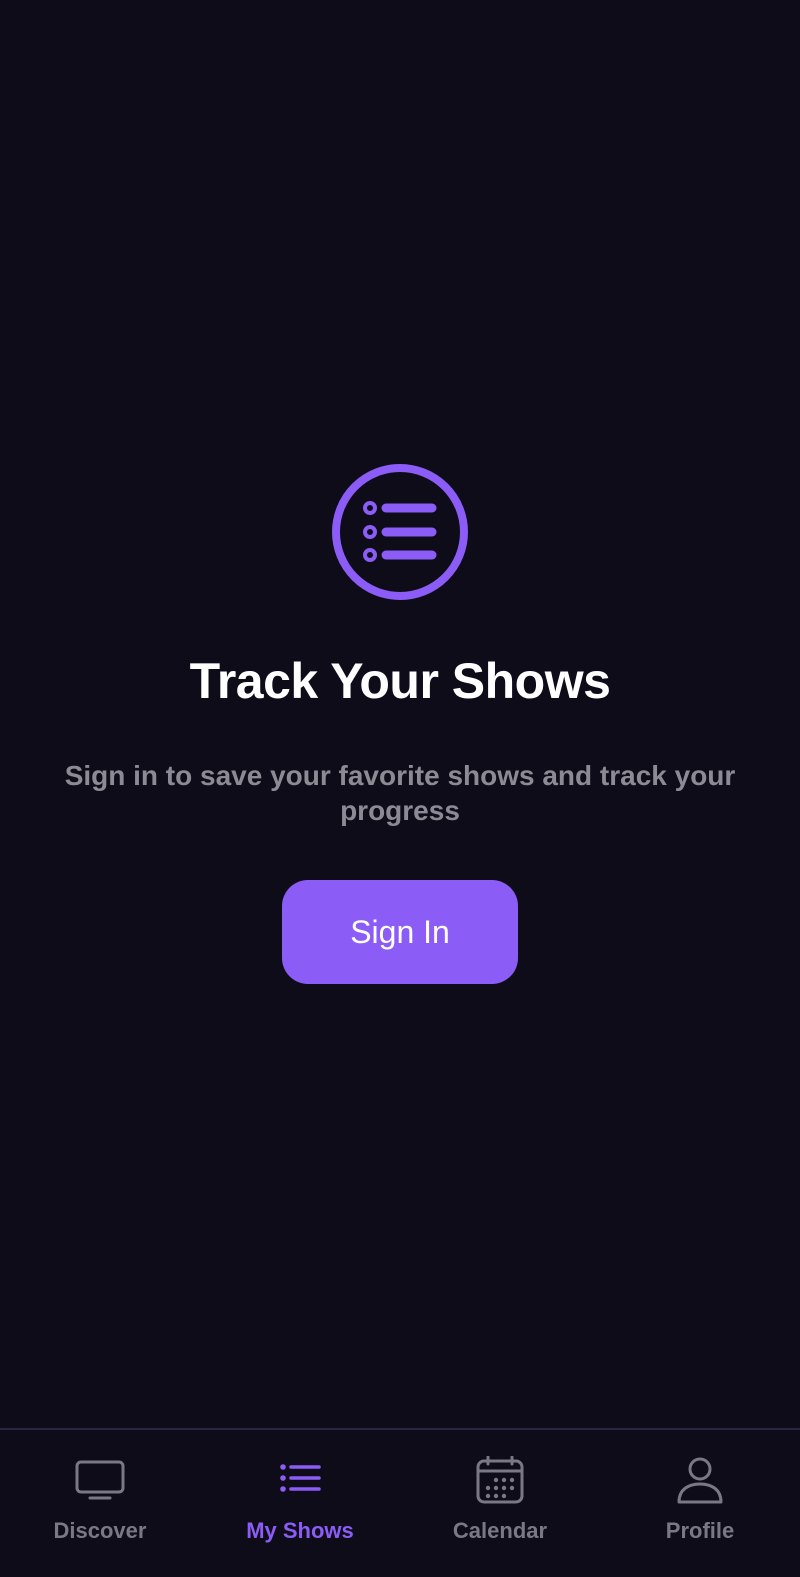 Image resolution: width=800 pixels, height=1577 pixels. I want to click on calendar-icon, so click(500, 1480).